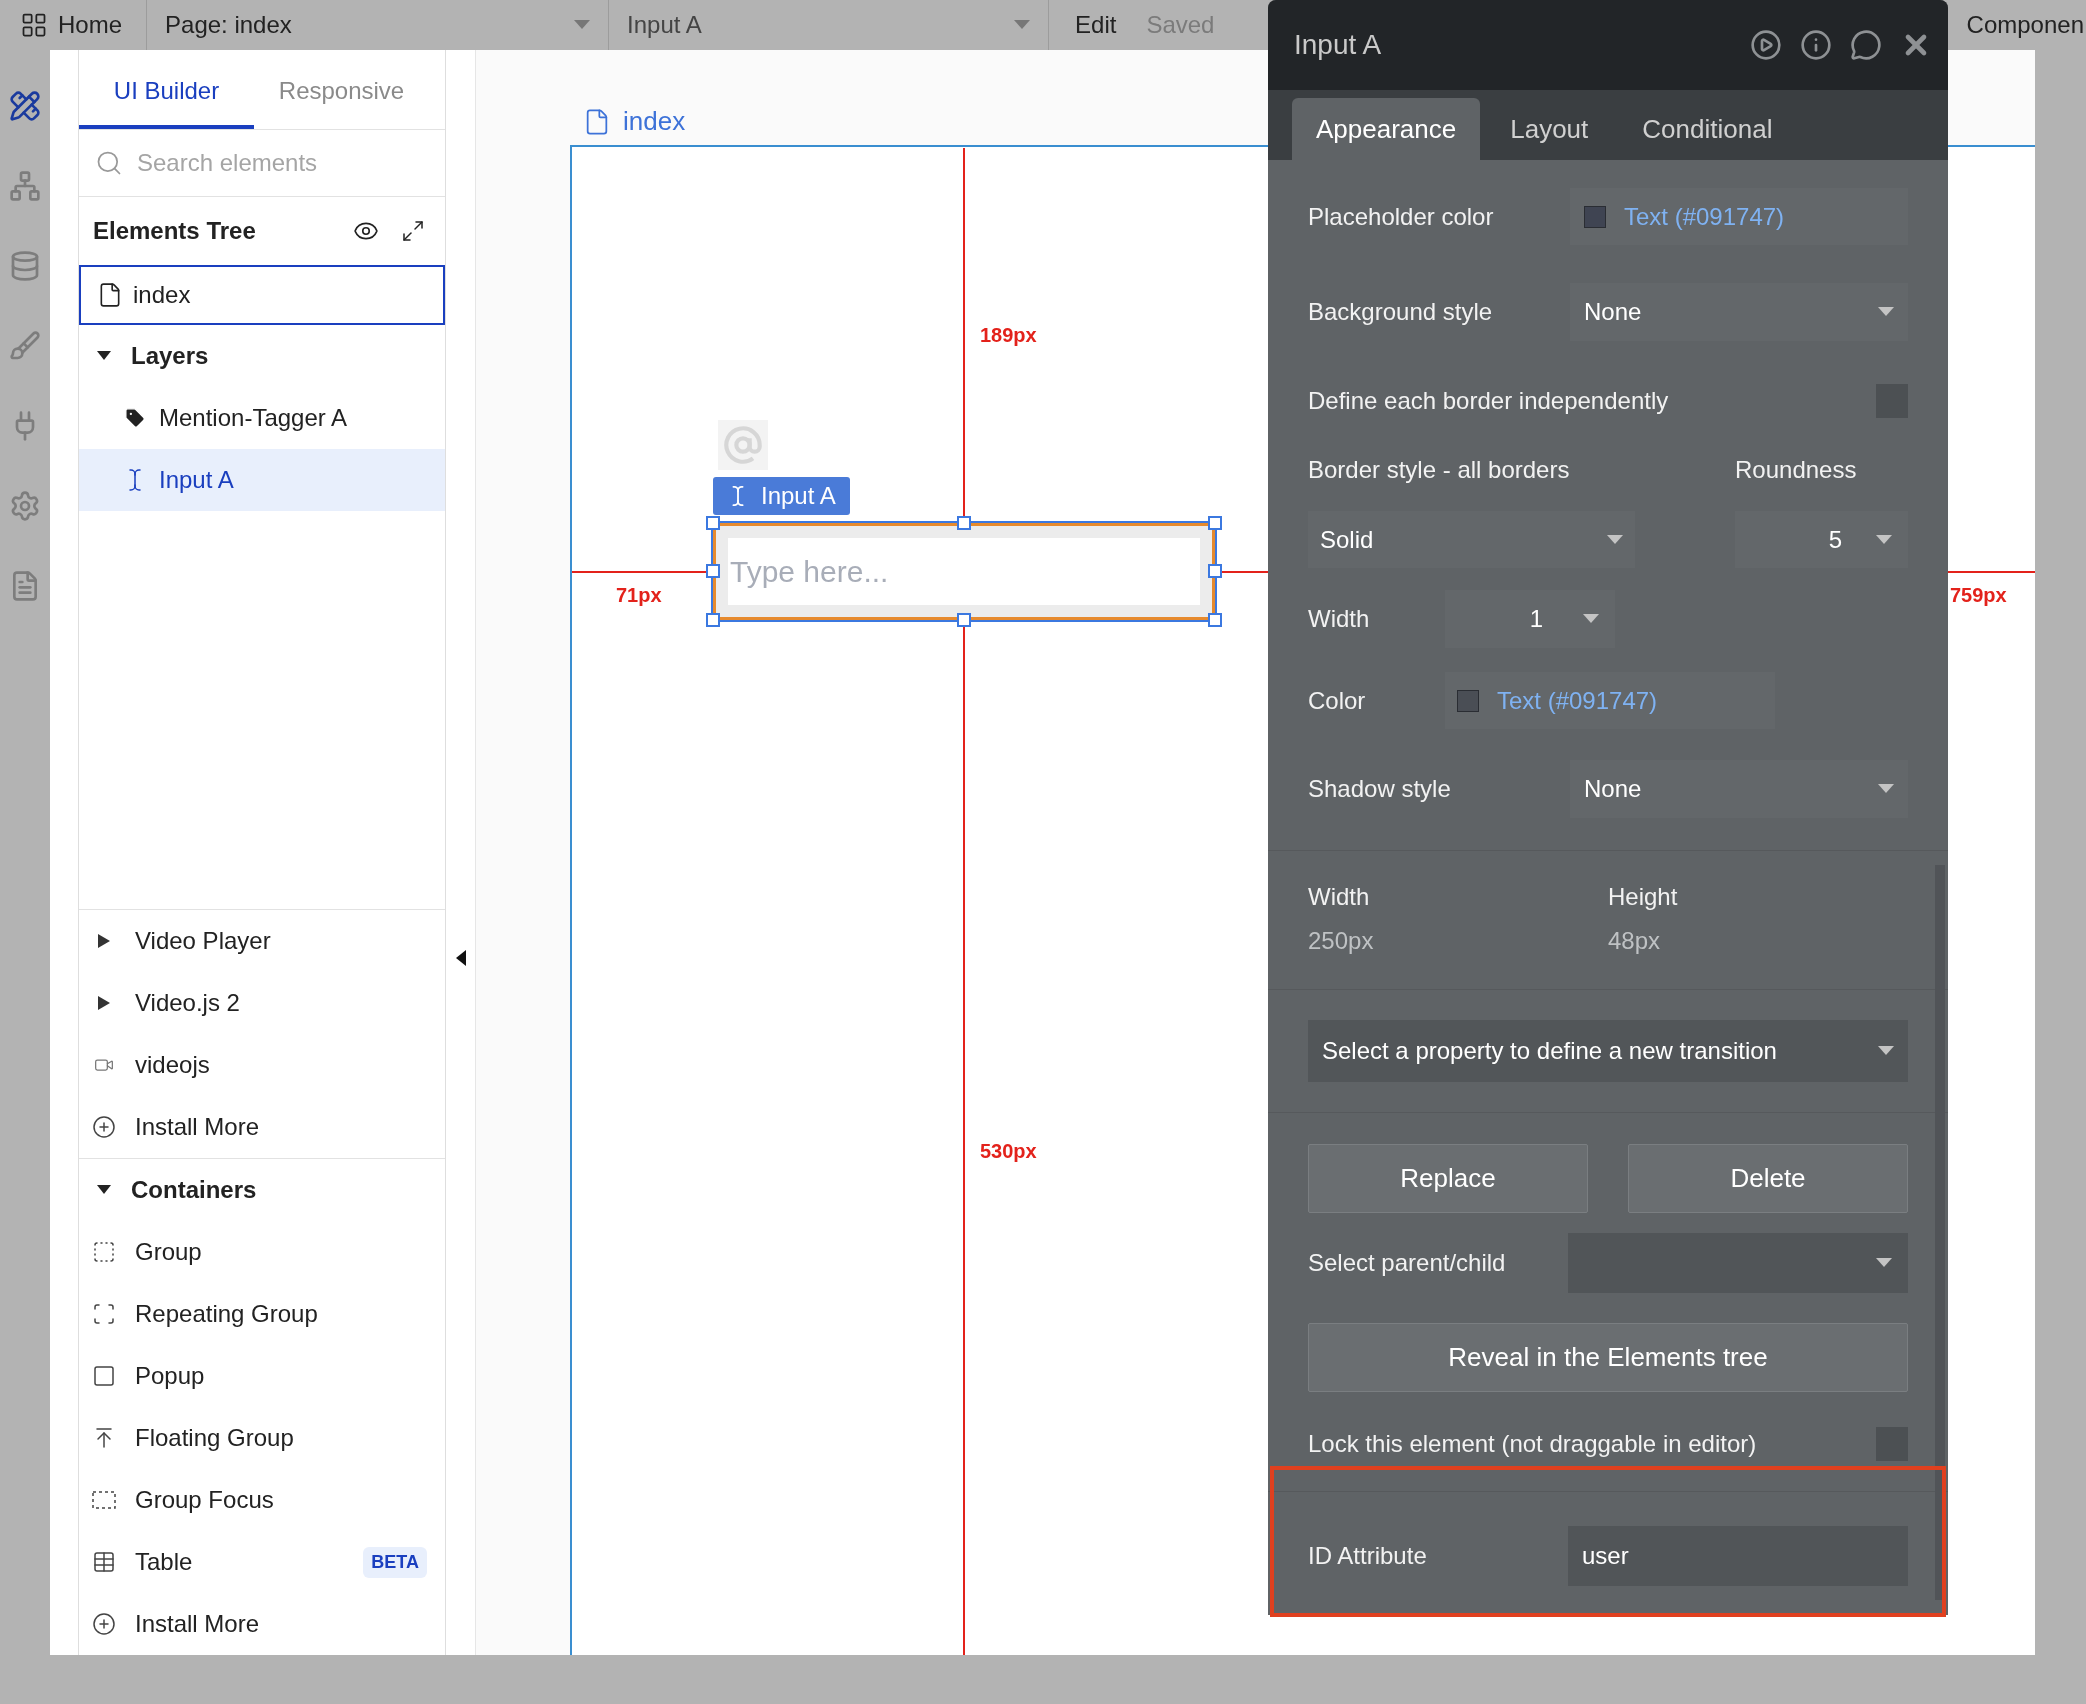  I want to click on size-value: 250px, so click(1341, 941).